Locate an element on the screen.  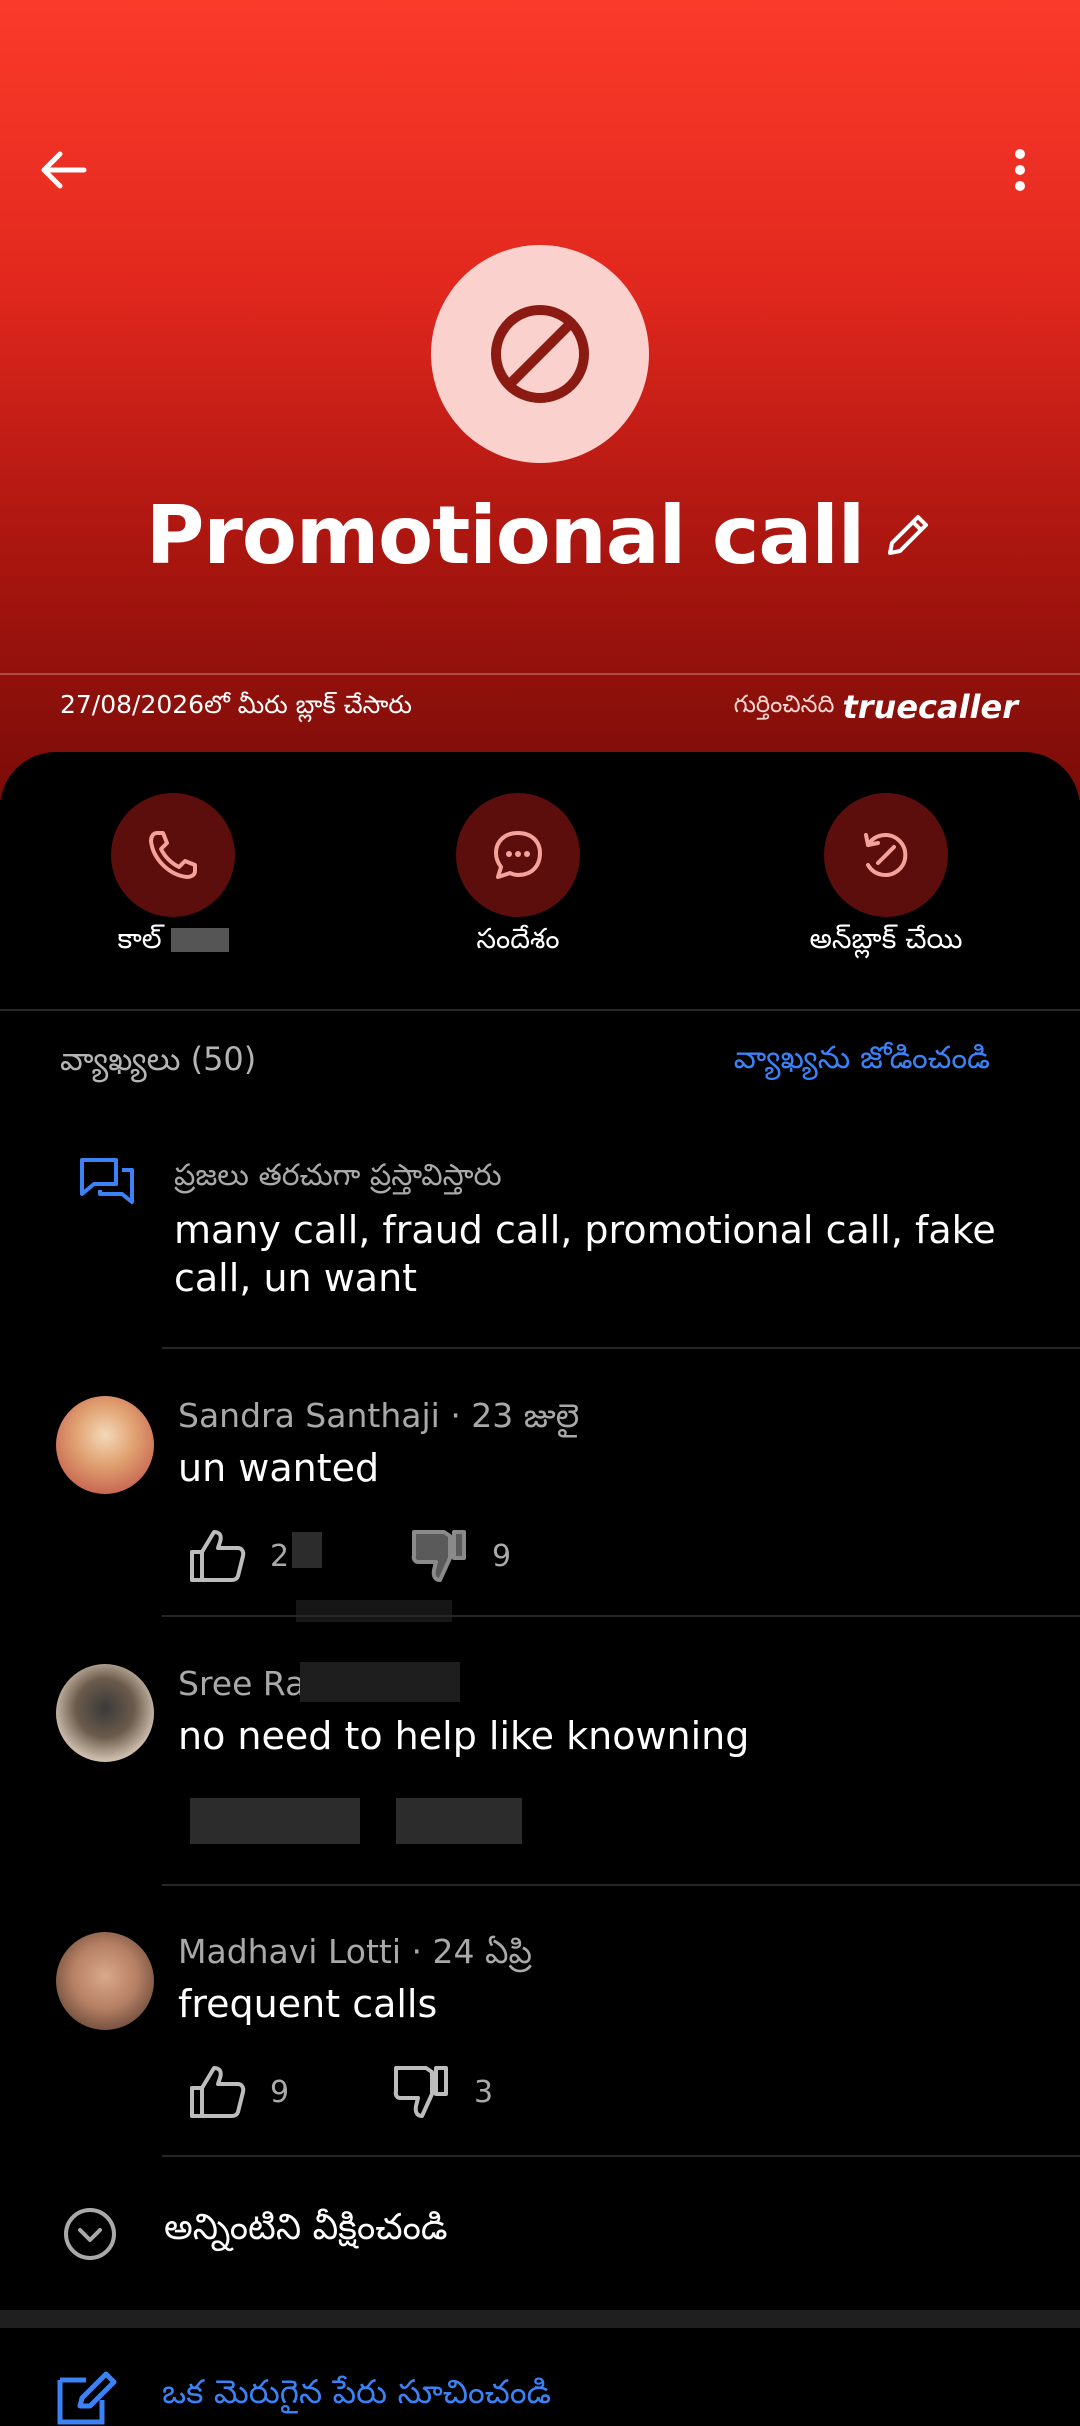
message-bubble-icon is located at coordinates (518, 855).